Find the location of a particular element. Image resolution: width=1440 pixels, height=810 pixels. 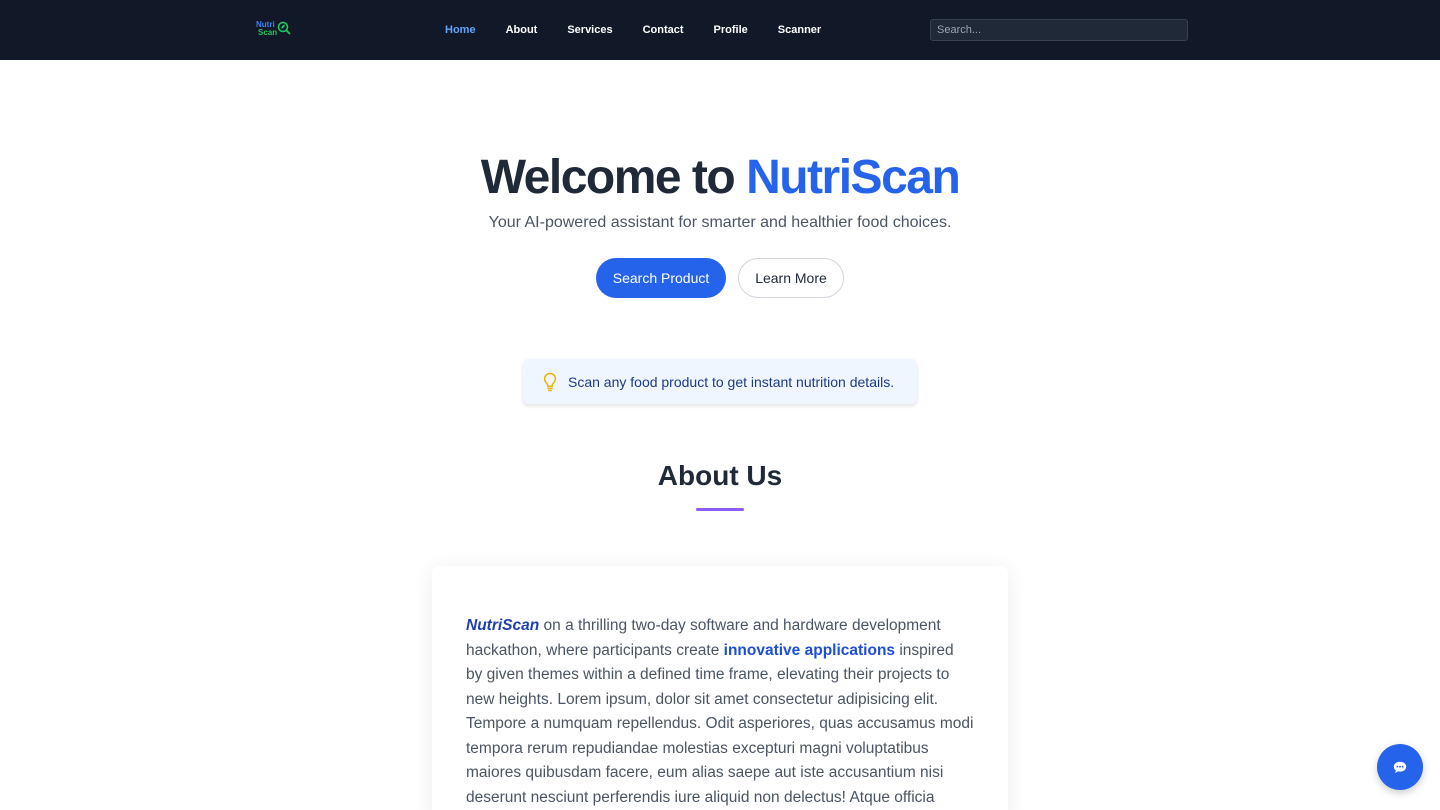

nav-link-profile: Profile is located at coordinates (731, 30).